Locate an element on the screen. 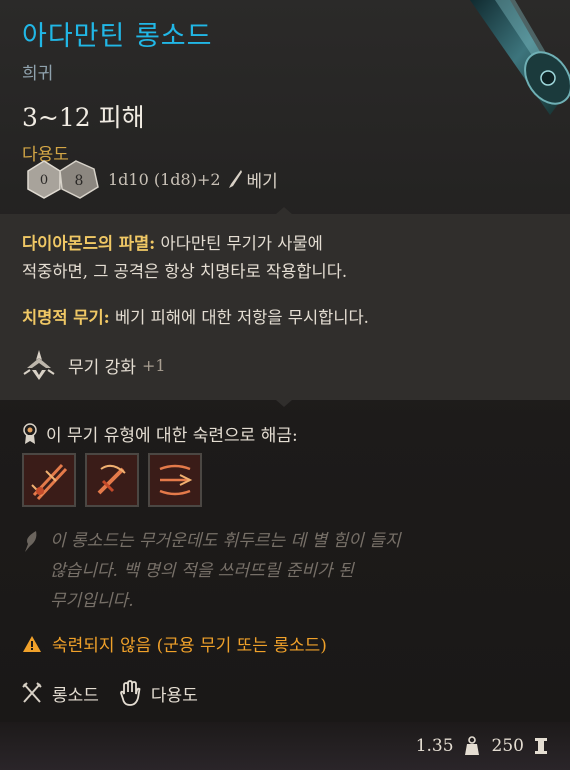  enchant-label: 무기 강화 is located at coordinates (102, 367).